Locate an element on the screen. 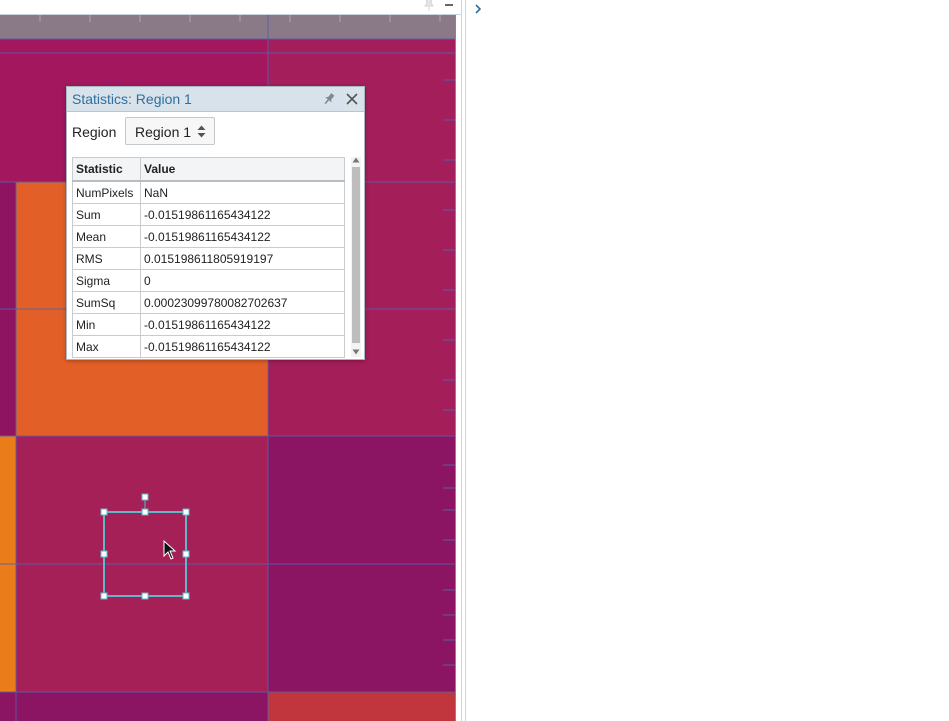 The image size is (949, 721). table-row: NumPixels NaN is located at coordinates (208, 192).